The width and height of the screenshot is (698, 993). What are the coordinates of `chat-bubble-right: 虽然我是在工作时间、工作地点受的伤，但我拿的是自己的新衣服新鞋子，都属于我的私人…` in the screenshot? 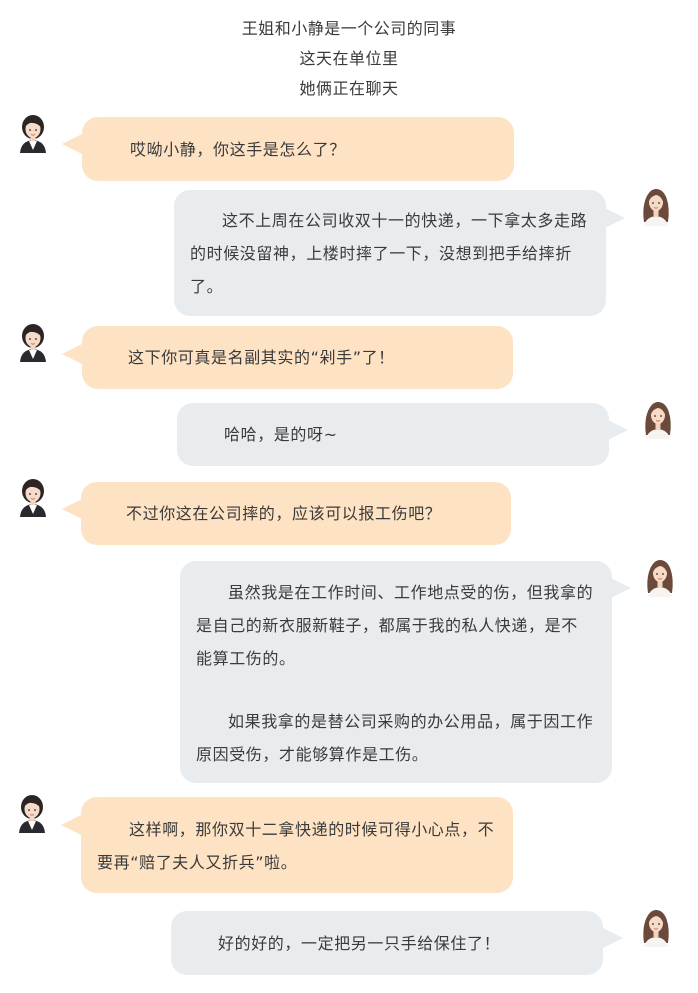 It's located at (396, 672).